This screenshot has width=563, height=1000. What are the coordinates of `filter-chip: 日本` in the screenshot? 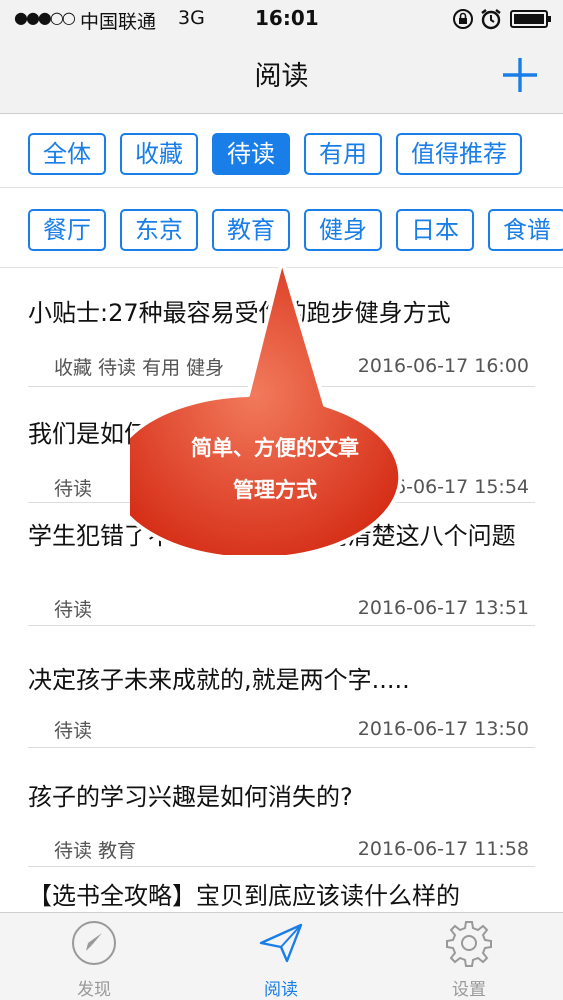 It's located at (435, 230).